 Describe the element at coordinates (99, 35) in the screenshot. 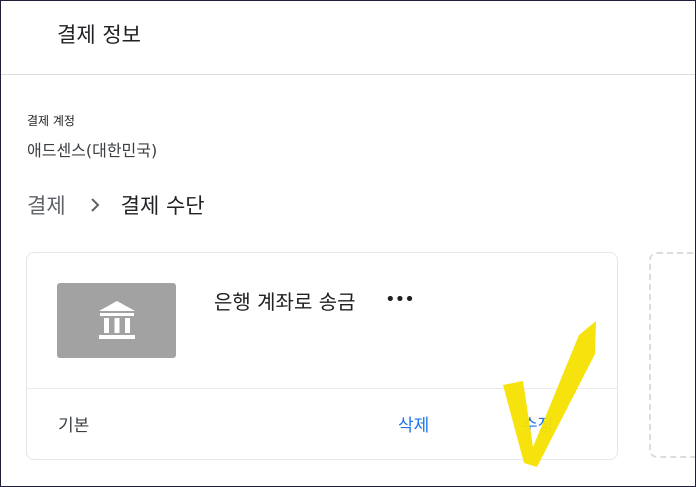

I see `page-title: 결제 정보` at that location.